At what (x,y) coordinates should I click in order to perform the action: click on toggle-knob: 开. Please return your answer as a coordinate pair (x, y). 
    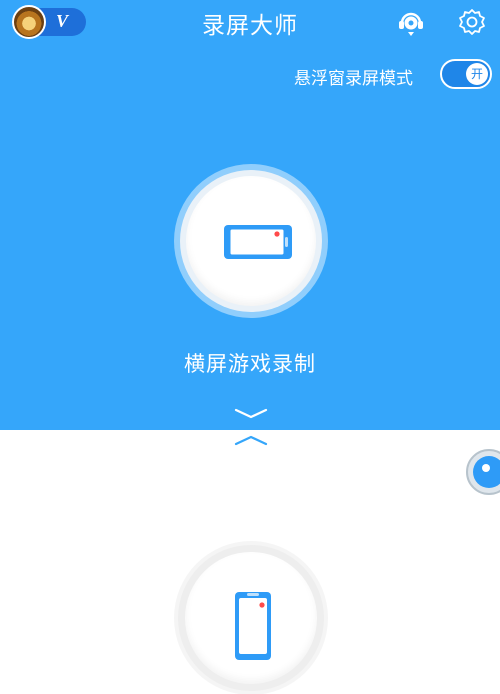
    Looking at the image, I should click on (477, 74).